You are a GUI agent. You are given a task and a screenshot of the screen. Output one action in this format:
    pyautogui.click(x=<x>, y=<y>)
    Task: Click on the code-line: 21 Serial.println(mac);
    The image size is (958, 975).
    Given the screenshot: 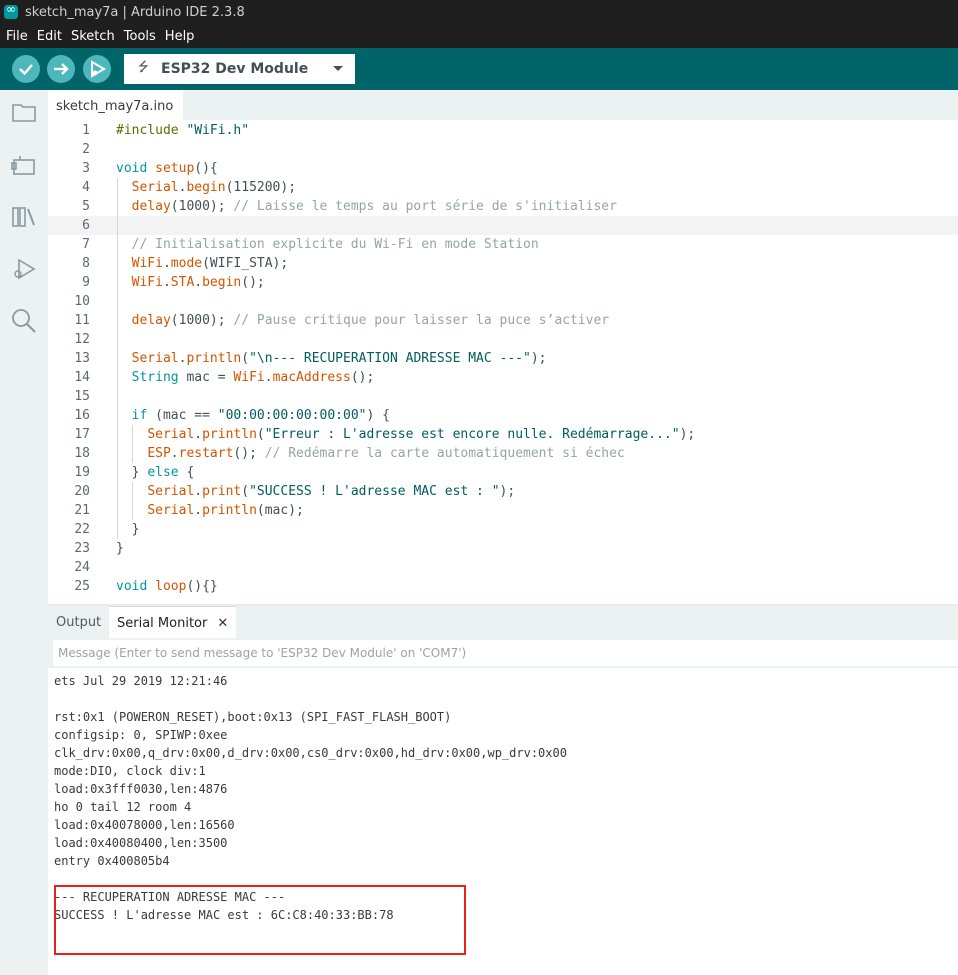 What is the action you would take?
    pyautogui.click(x=503, y=510)
    